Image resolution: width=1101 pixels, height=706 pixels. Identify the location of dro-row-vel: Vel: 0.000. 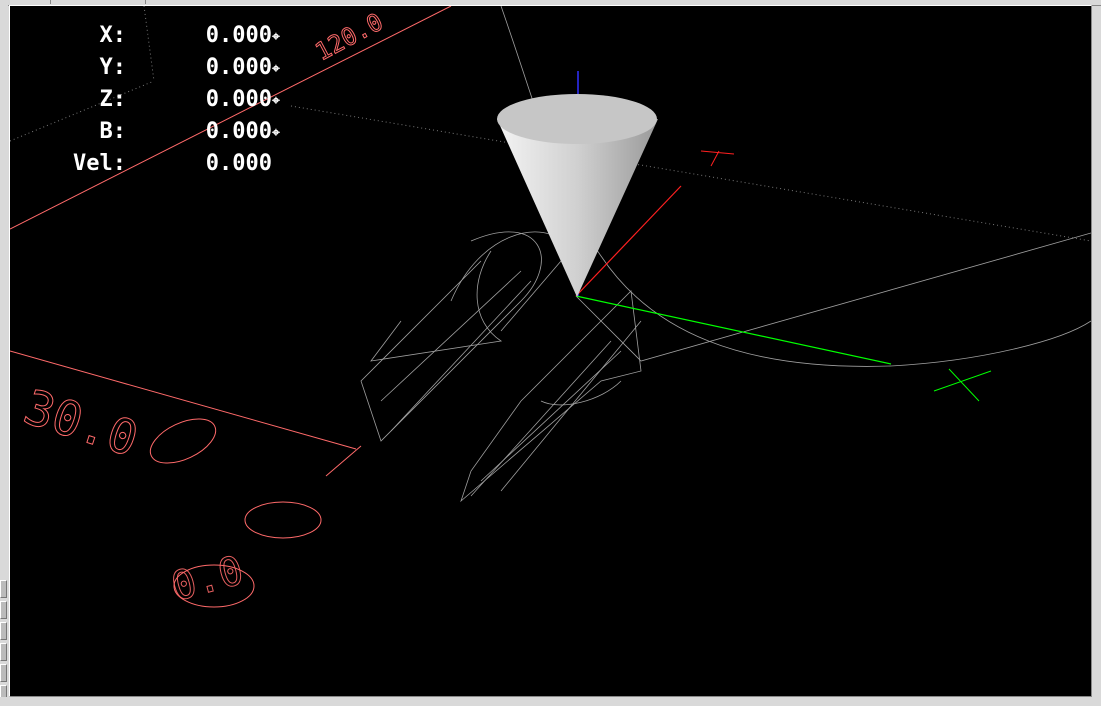
(149, 164).